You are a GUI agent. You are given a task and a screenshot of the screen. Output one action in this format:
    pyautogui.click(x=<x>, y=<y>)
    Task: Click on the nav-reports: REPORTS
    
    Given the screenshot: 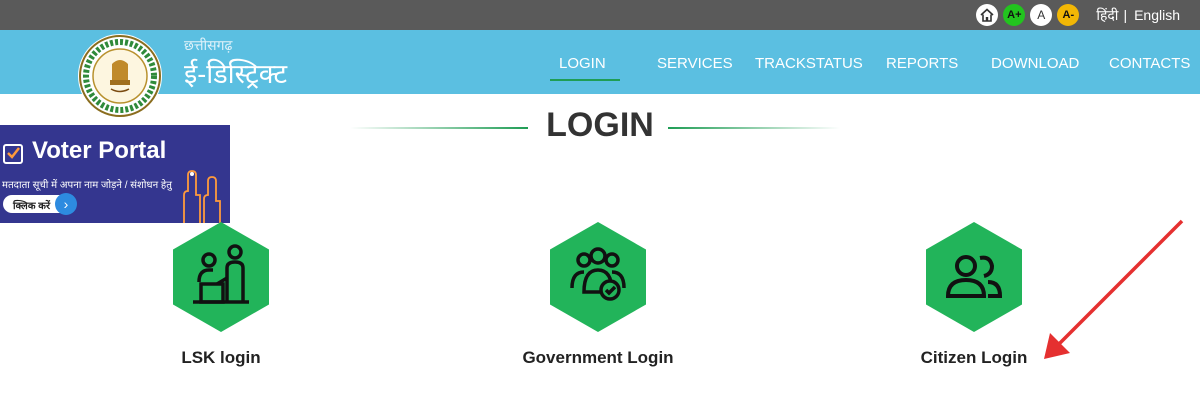 What is the action you would take?
    pyautogui.click(x=922, y=63)
    